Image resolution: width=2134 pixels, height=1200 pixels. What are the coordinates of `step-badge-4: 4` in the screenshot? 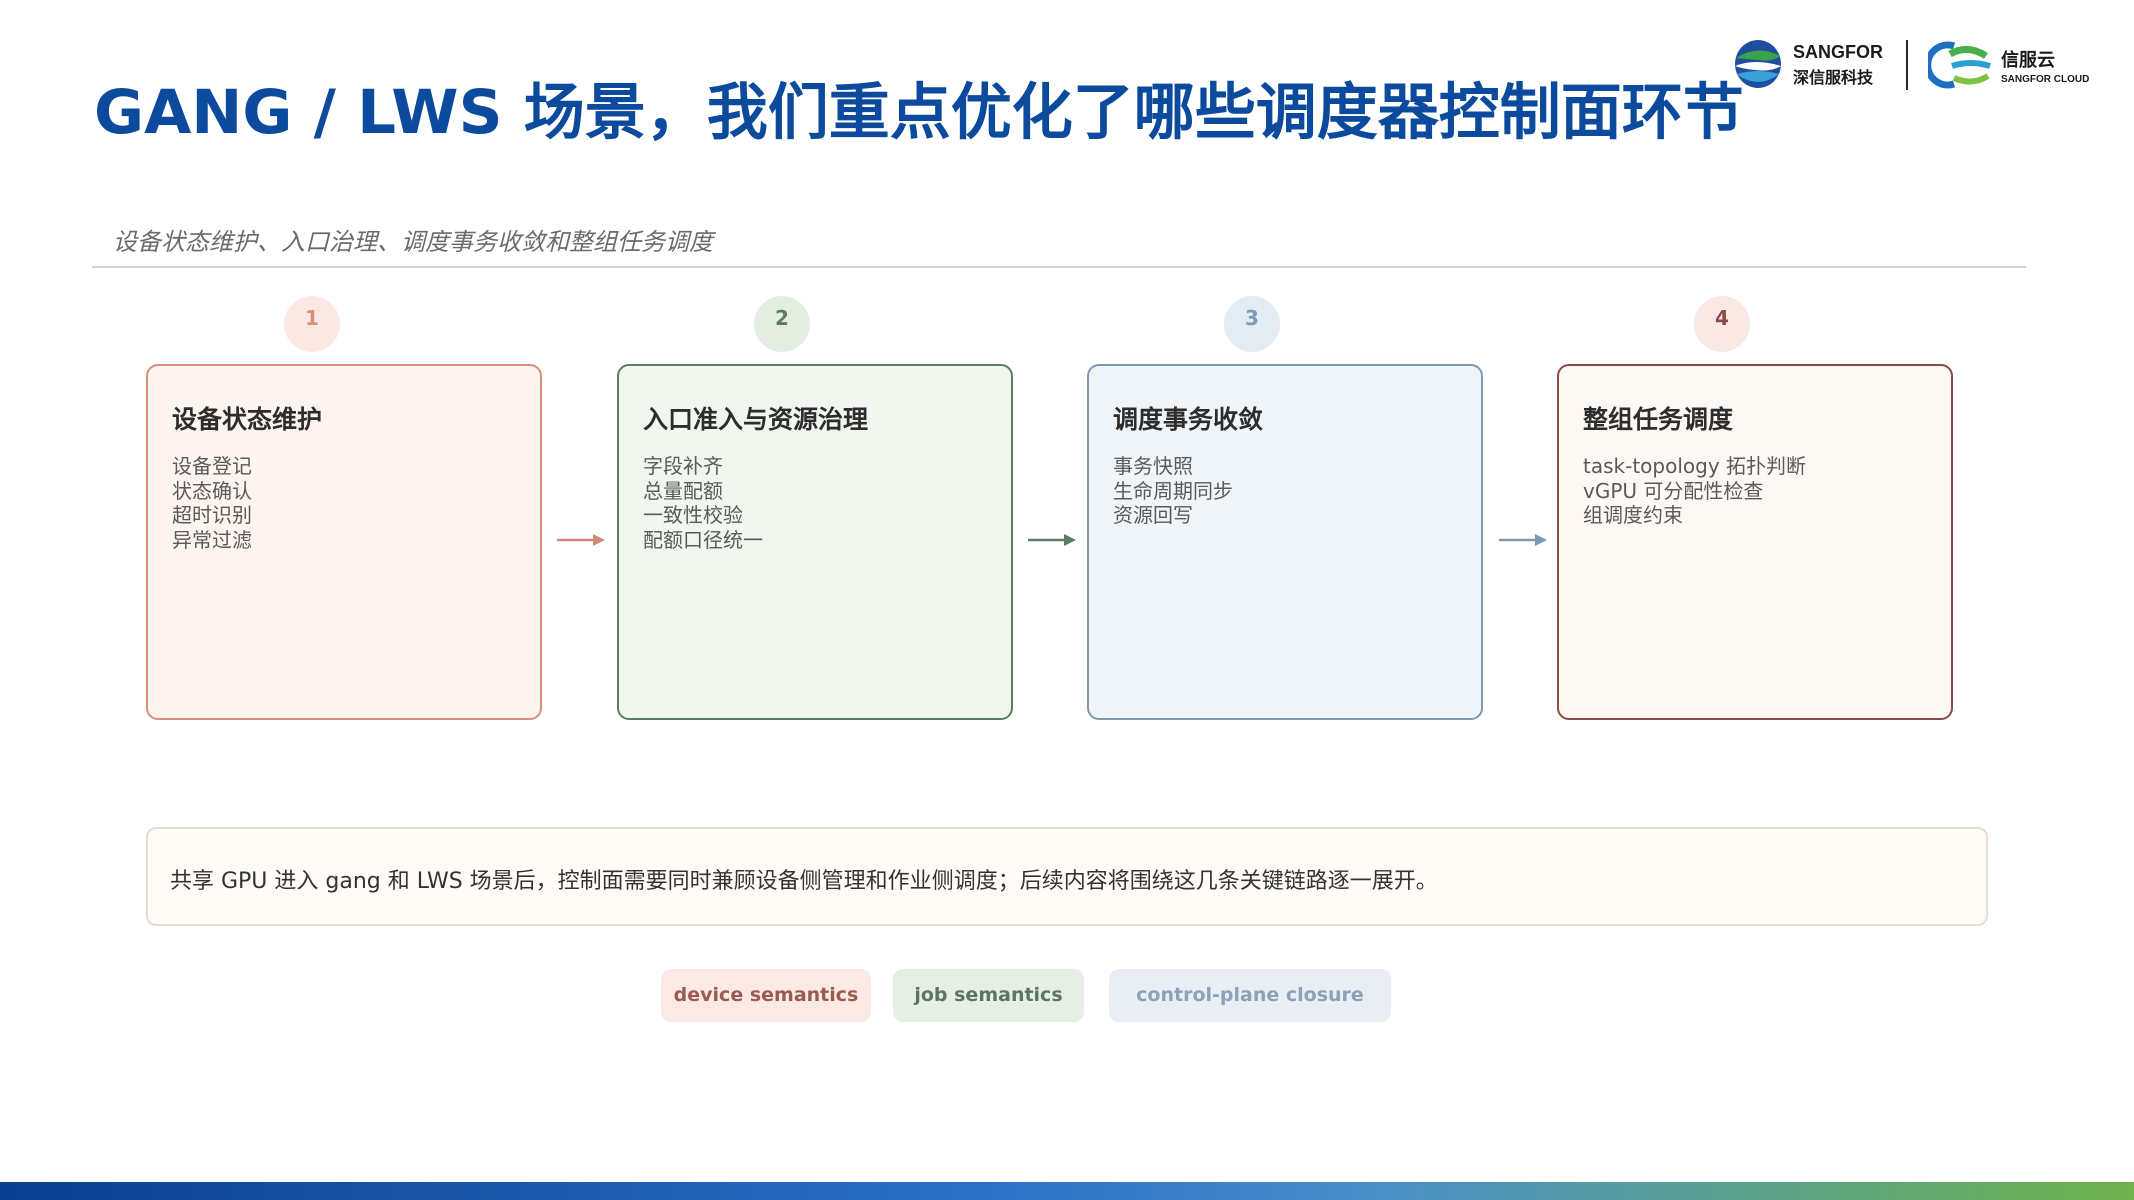 It's located at (1722, 324).